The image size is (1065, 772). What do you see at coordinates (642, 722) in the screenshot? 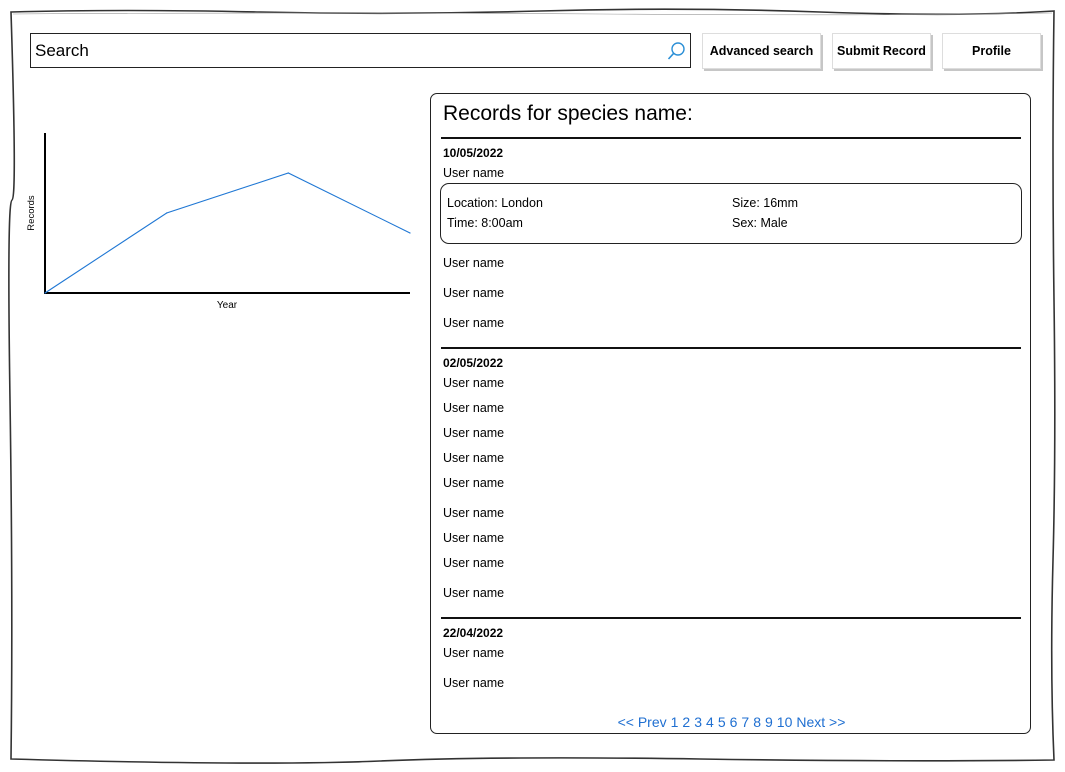
I see `prev-page-link: << Prev` at bounding box center [642, 722].